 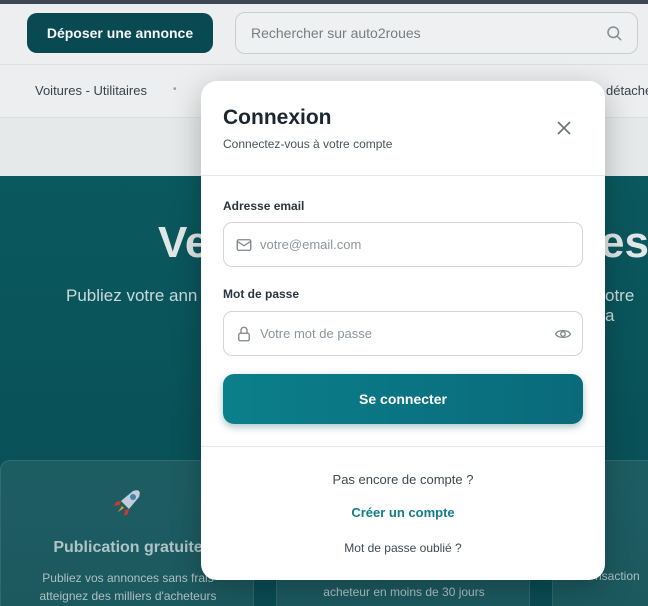 I want to click on email-field, so click(x=403, y=244).